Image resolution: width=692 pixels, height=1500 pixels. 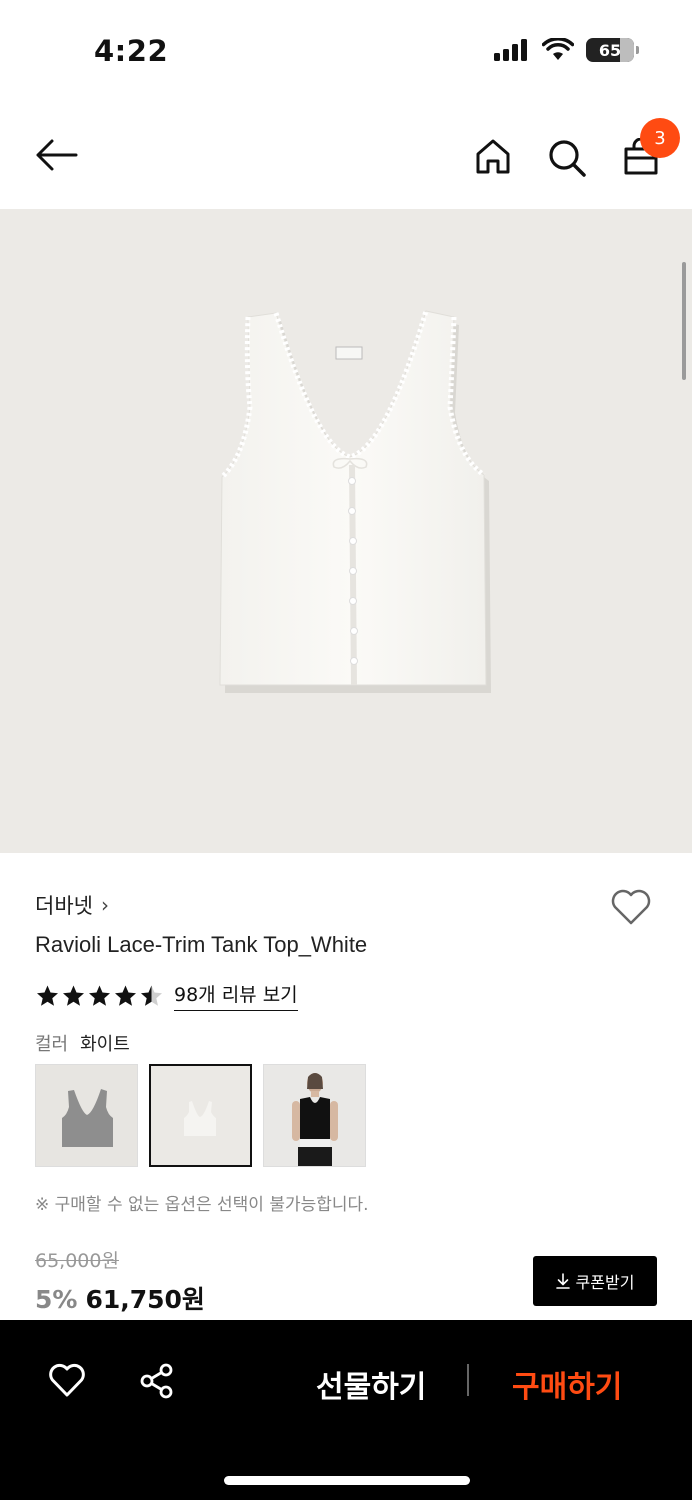 What do you see at coordinates (236, 995) in the screenshot?
I see `review-link: 98개 리뷰 보기` at bounding box center [236, 995].